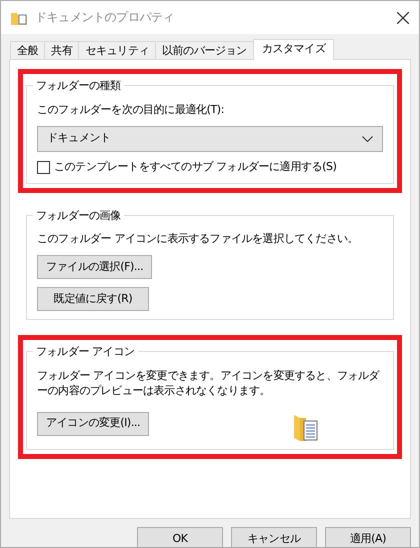  I want to click on button: 既定値に戻す(R), so click(93, 299).